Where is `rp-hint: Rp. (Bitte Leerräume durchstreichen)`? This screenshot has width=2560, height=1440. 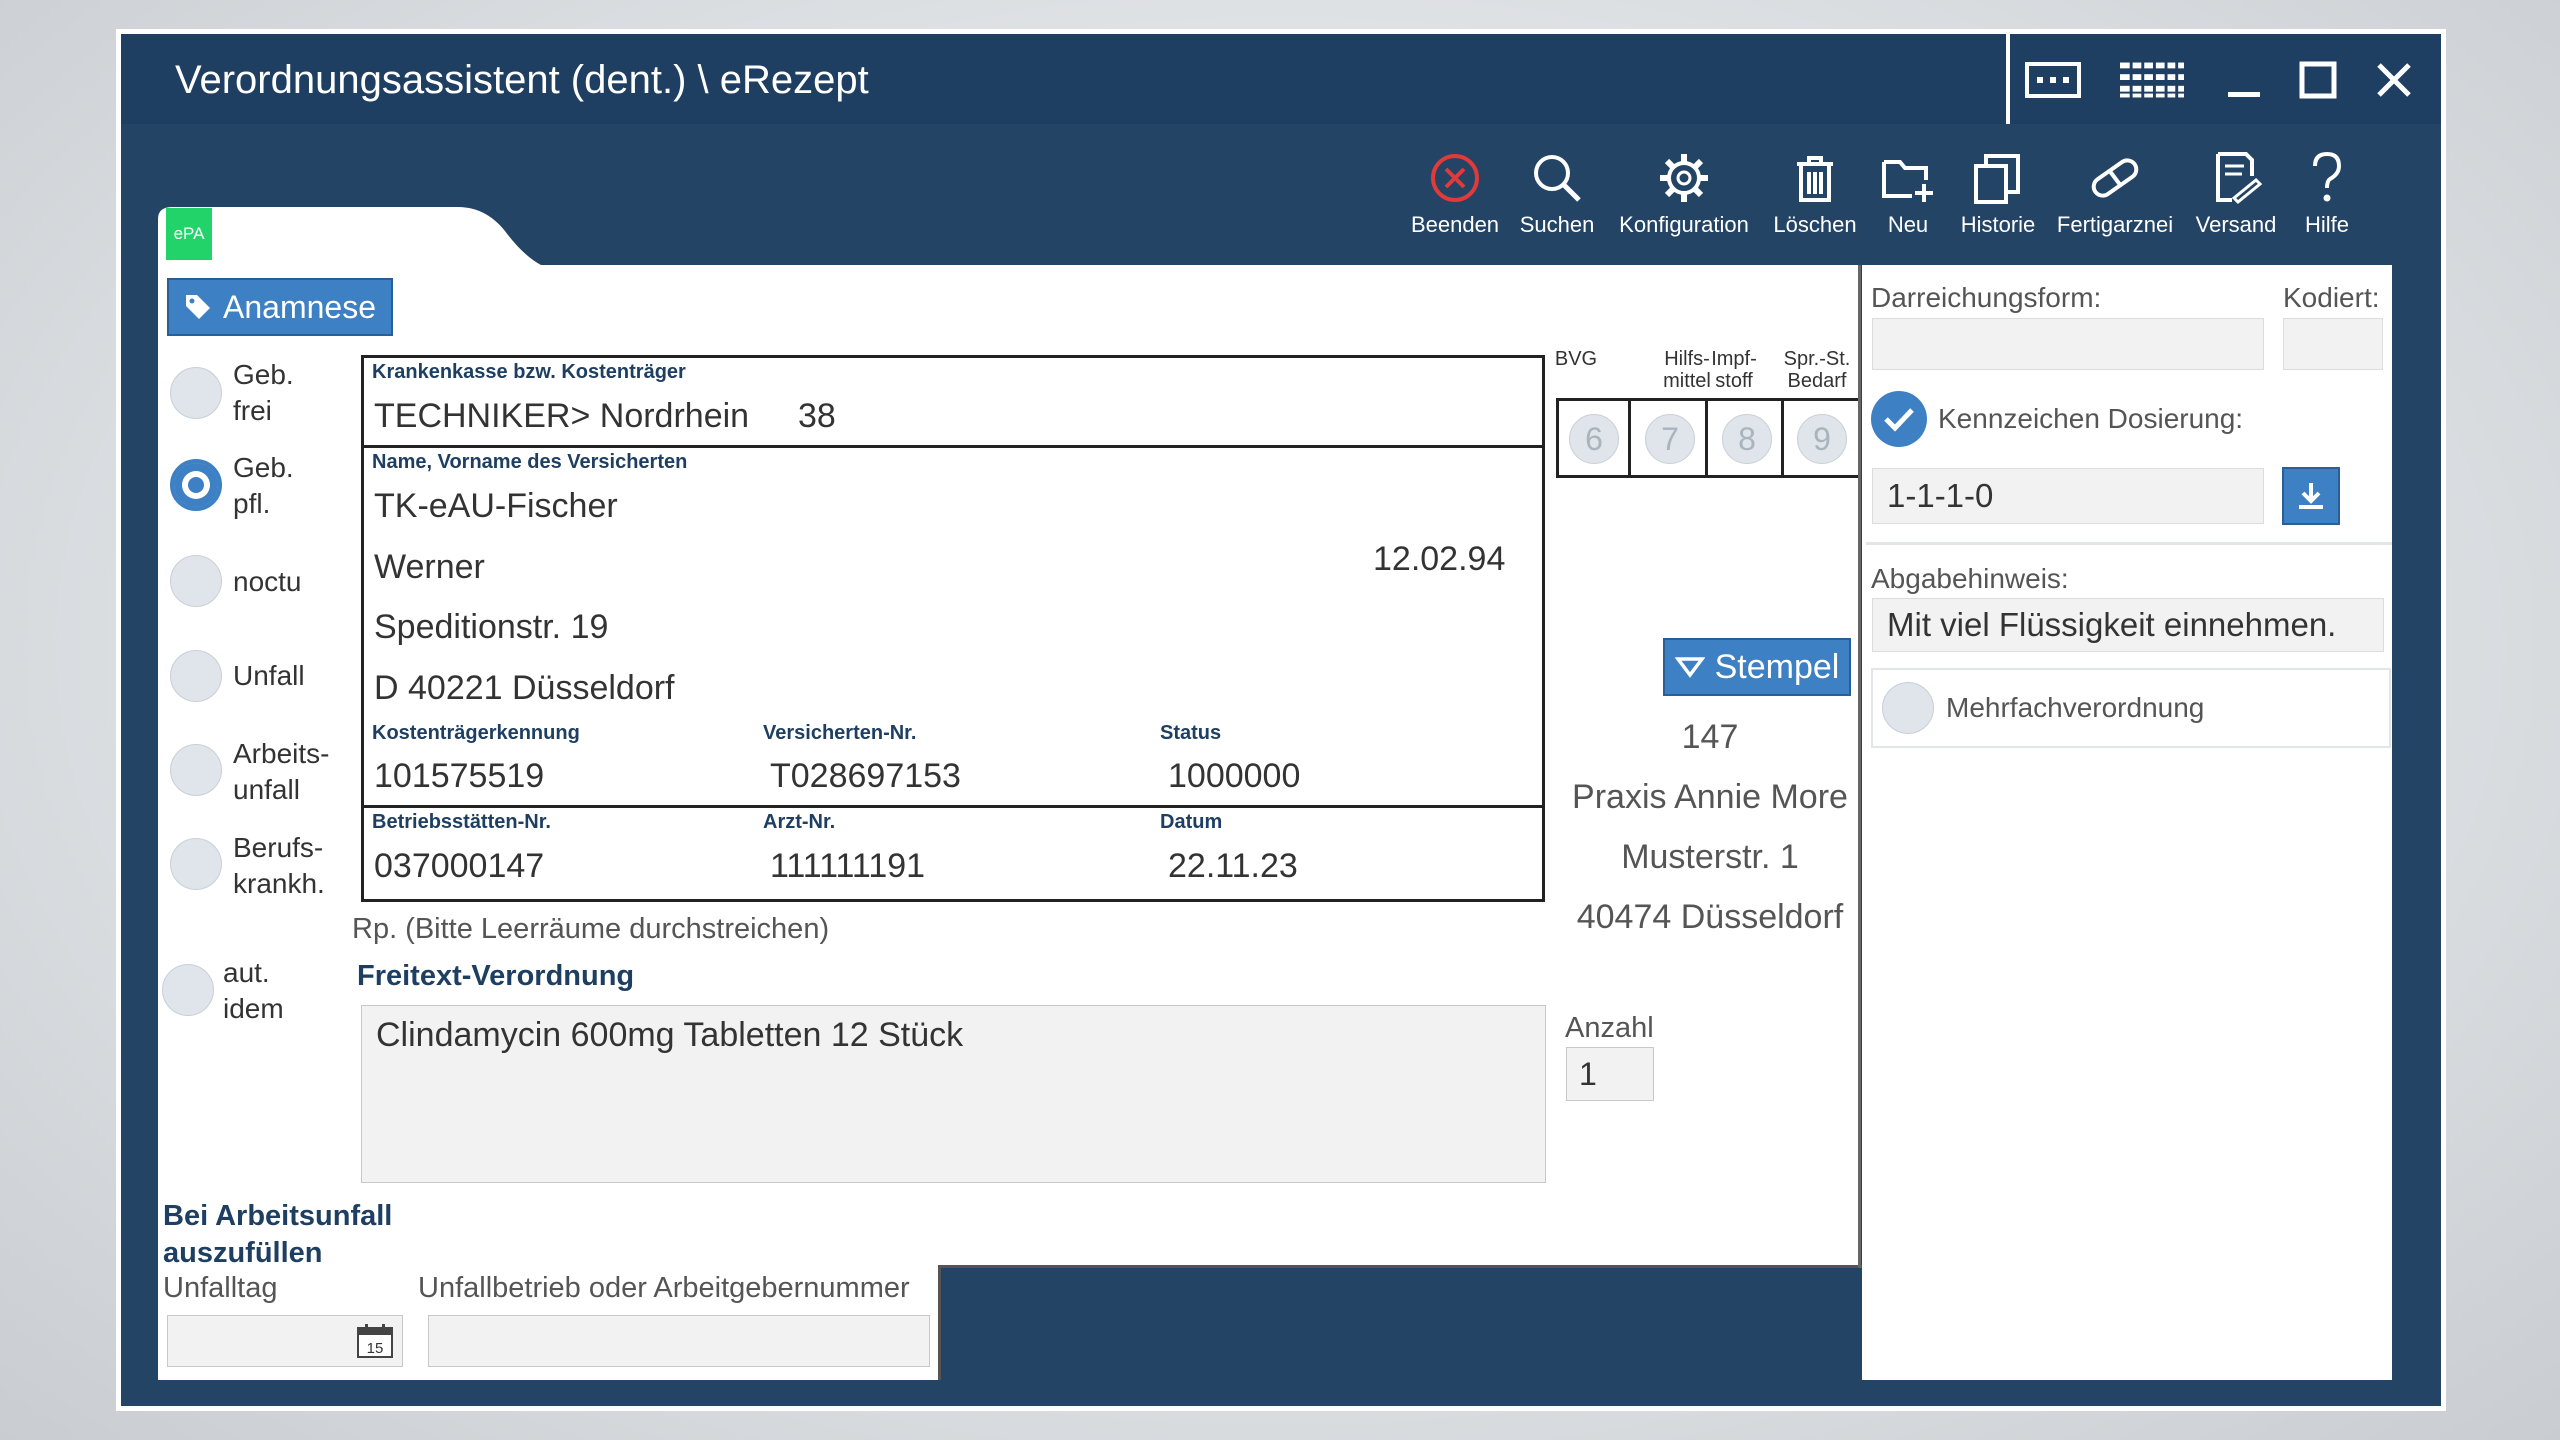 rp-hint: Rp. (Bitte Leerräume durchstreichen) is located at coordinates (591, 929).